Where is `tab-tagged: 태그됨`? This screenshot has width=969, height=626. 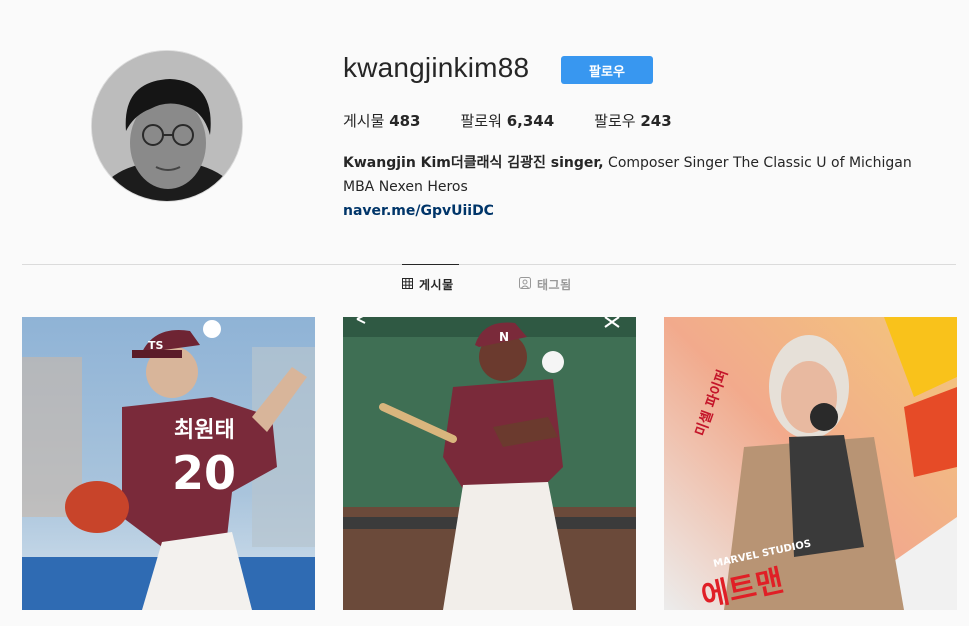
tab-tagged: 태그됨 is located at coordinates (545, 284).